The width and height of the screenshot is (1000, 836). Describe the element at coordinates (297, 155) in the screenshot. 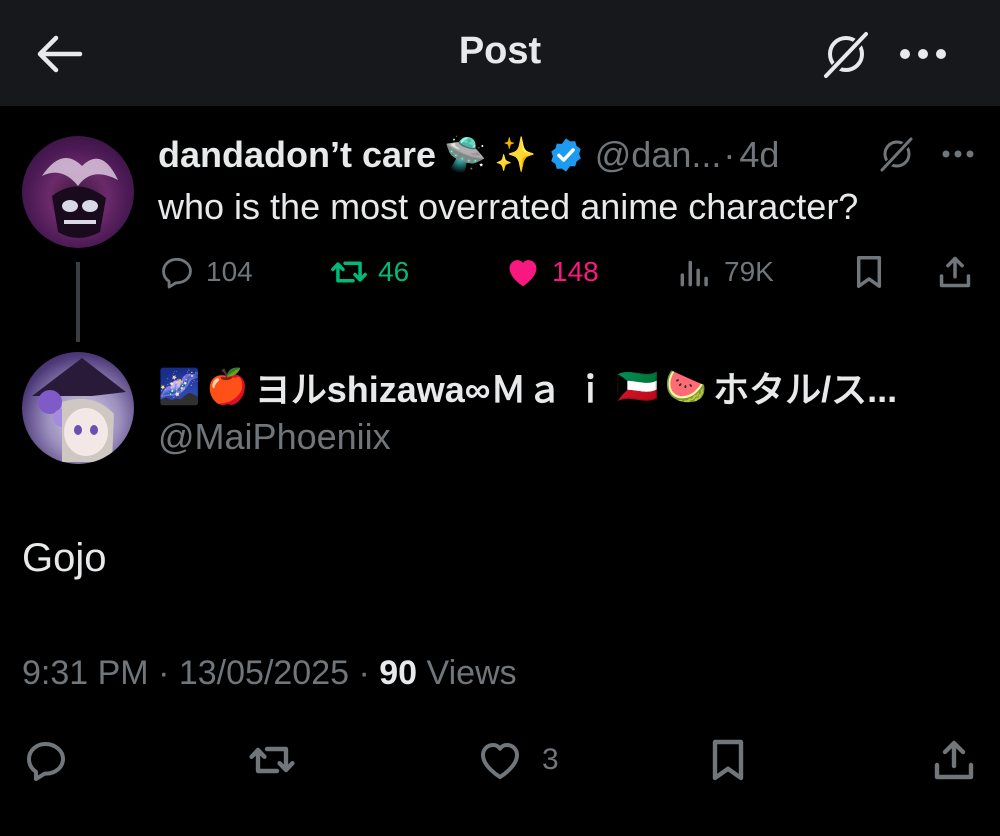

I see `author-display-name: dandadon’t care` at that location.